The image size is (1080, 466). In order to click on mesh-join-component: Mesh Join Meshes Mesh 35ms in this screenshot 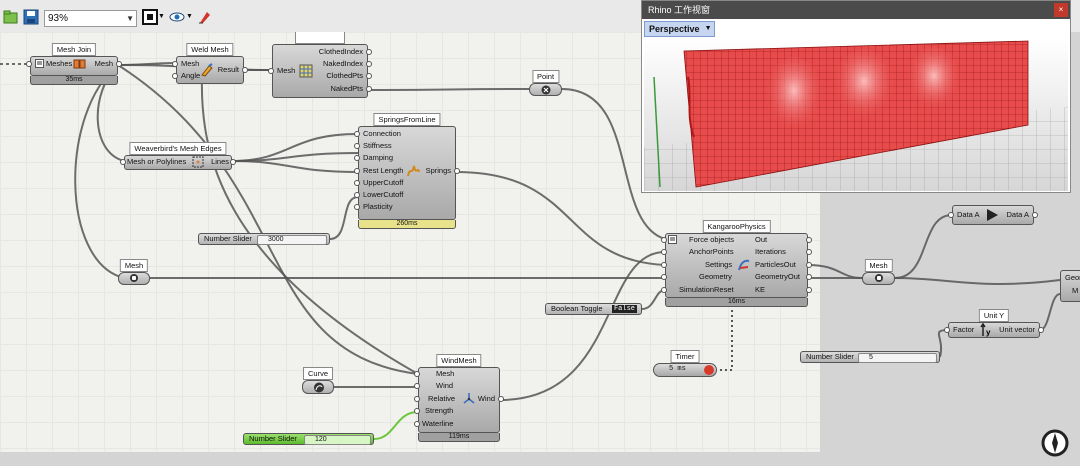, I will do `click(74, 64)`.